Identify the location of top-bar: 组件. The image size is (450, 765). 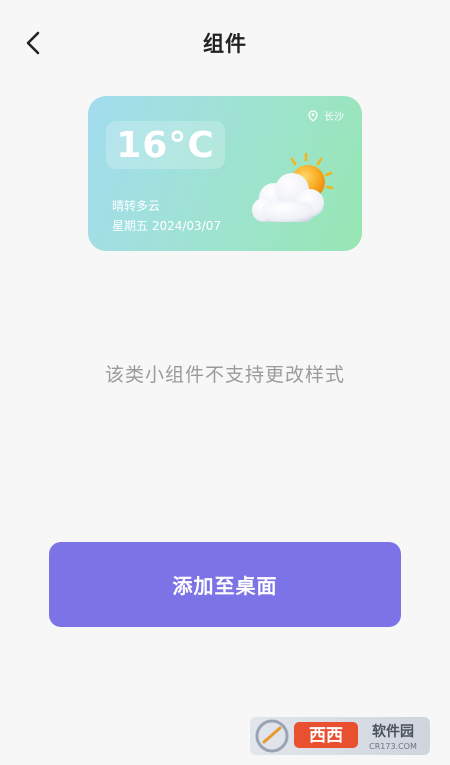
(225, 43).